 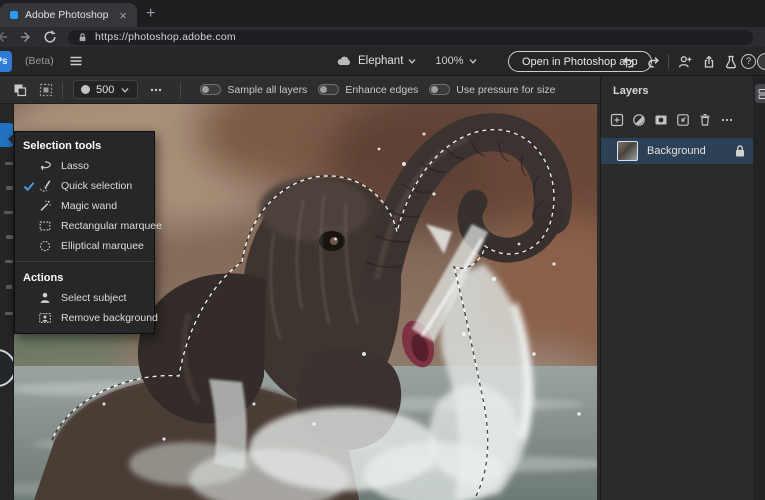 I want to click on toggle-use-pressure: Use pressure for size, so click(x=492, y=90).